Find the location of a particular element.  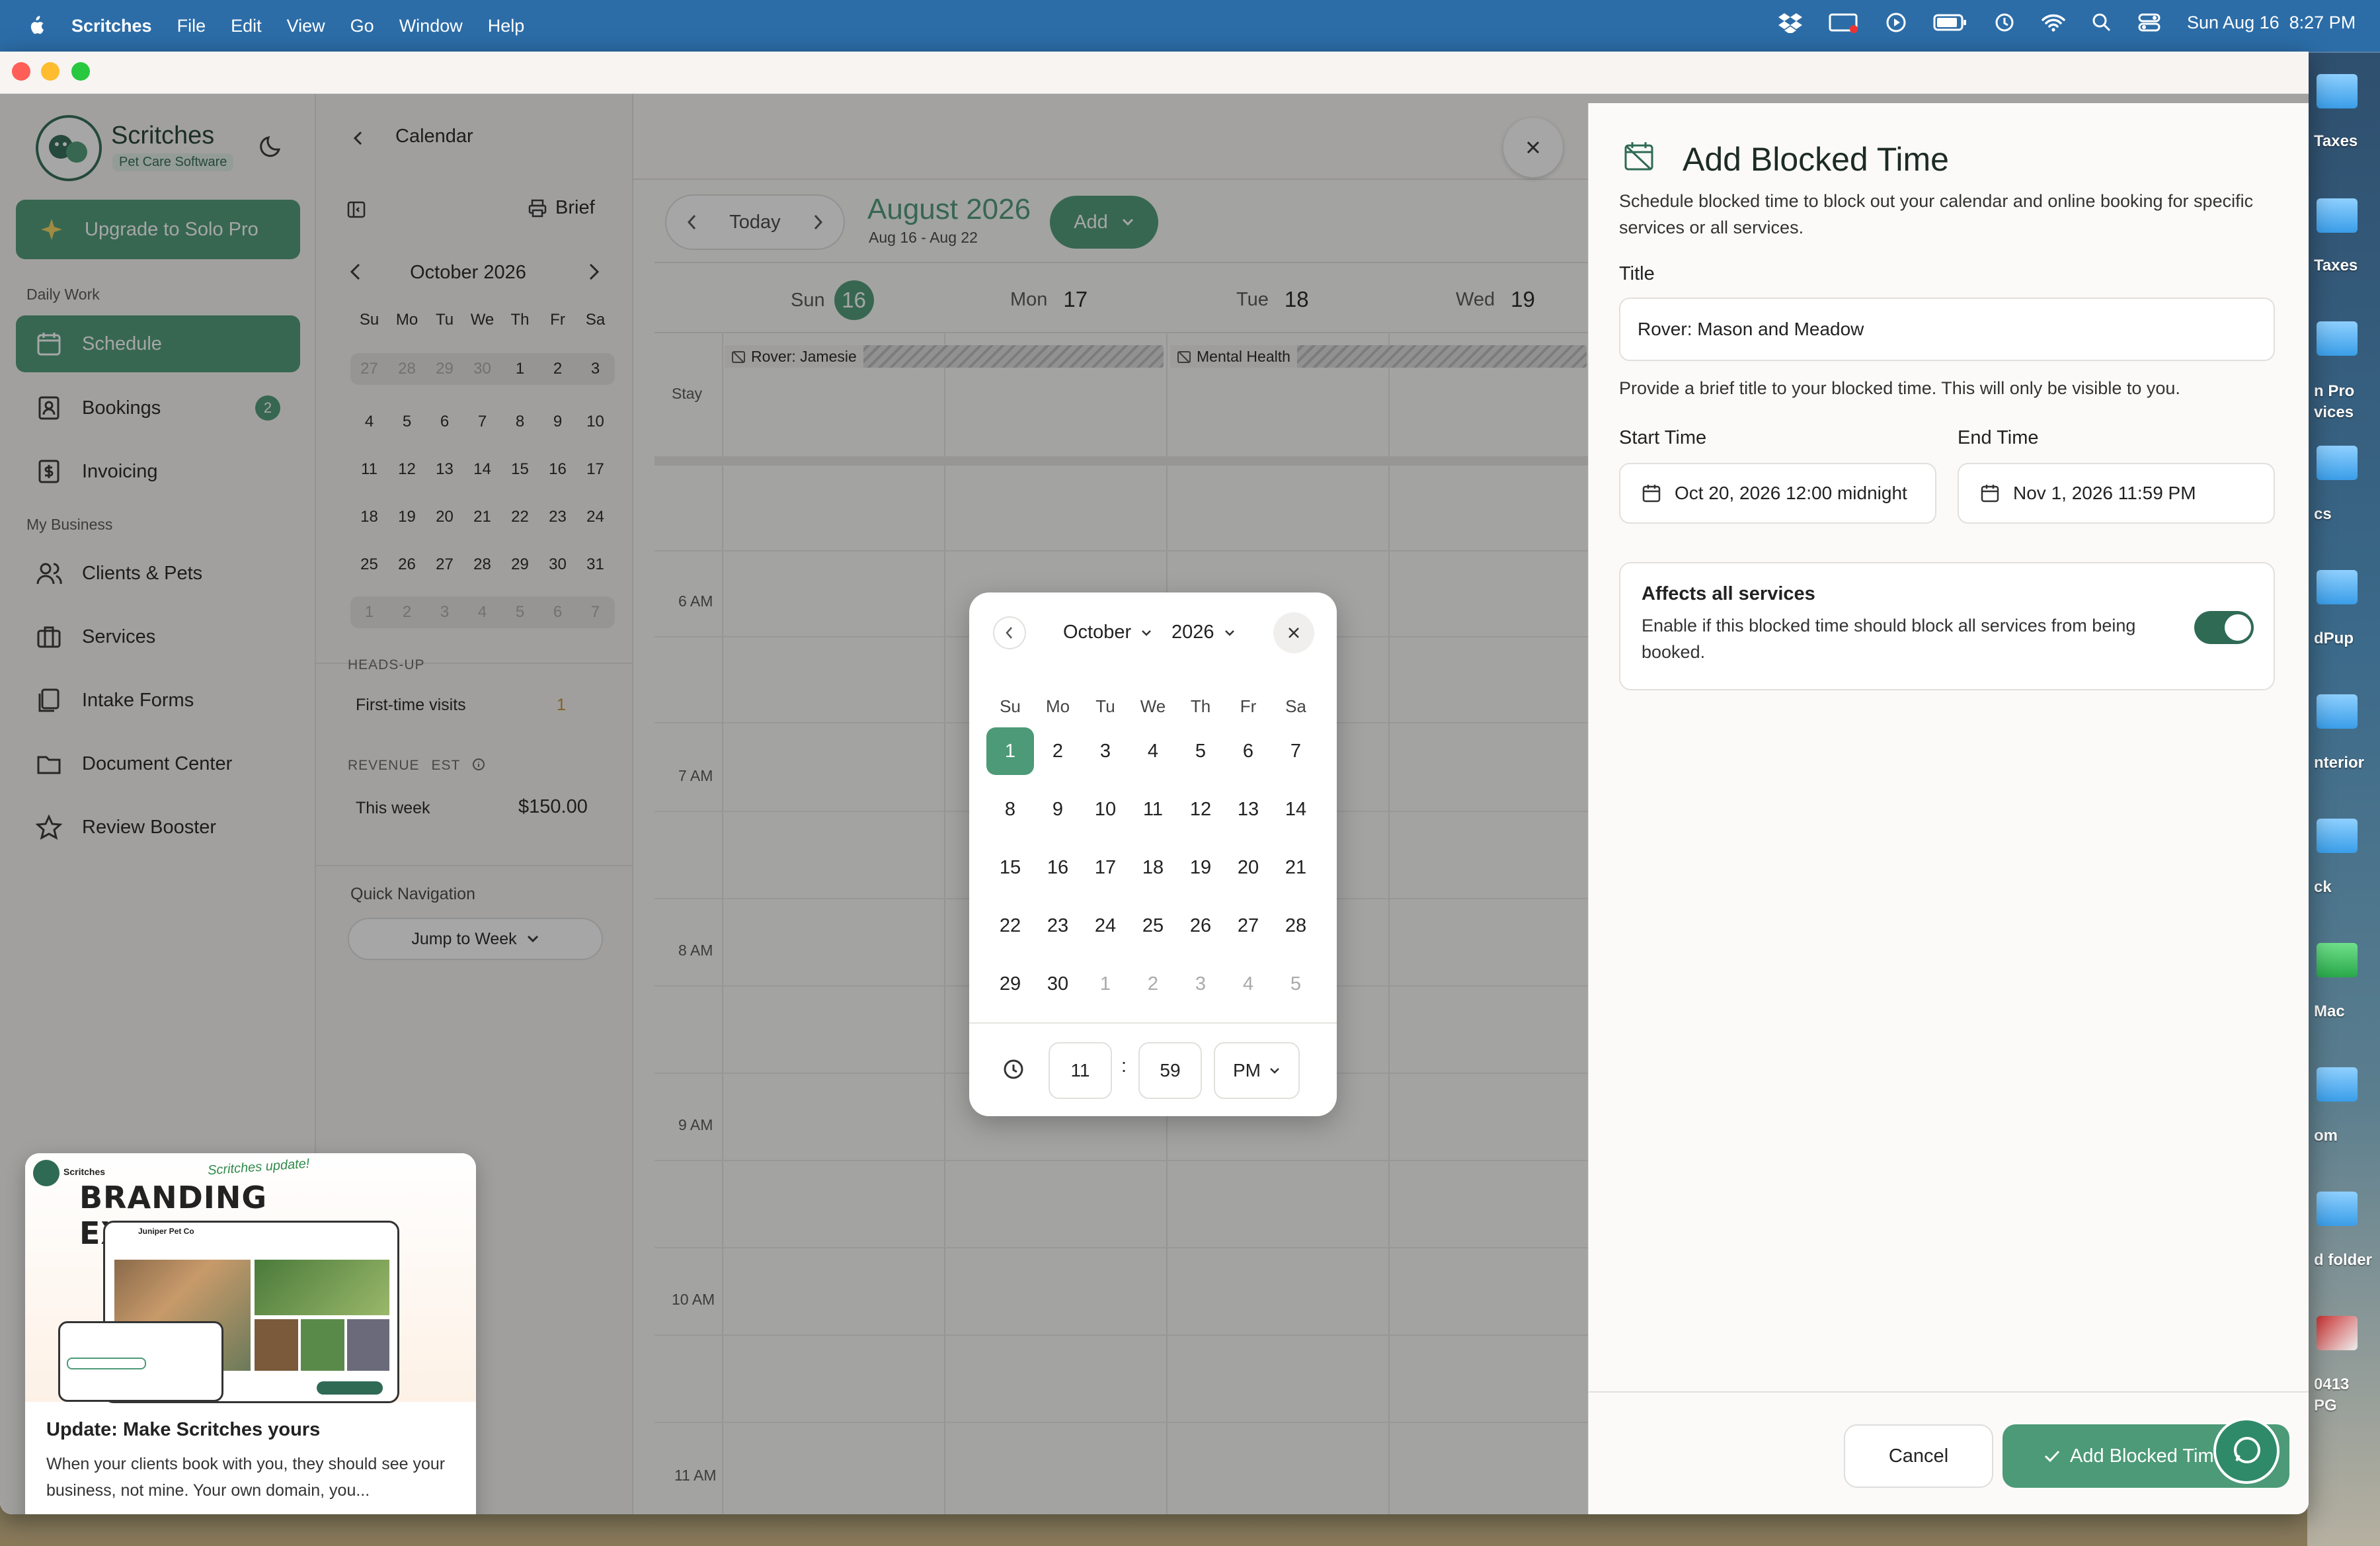

sidebar-item-bookings: Bookings 2 is located at coordinates (158, 408).